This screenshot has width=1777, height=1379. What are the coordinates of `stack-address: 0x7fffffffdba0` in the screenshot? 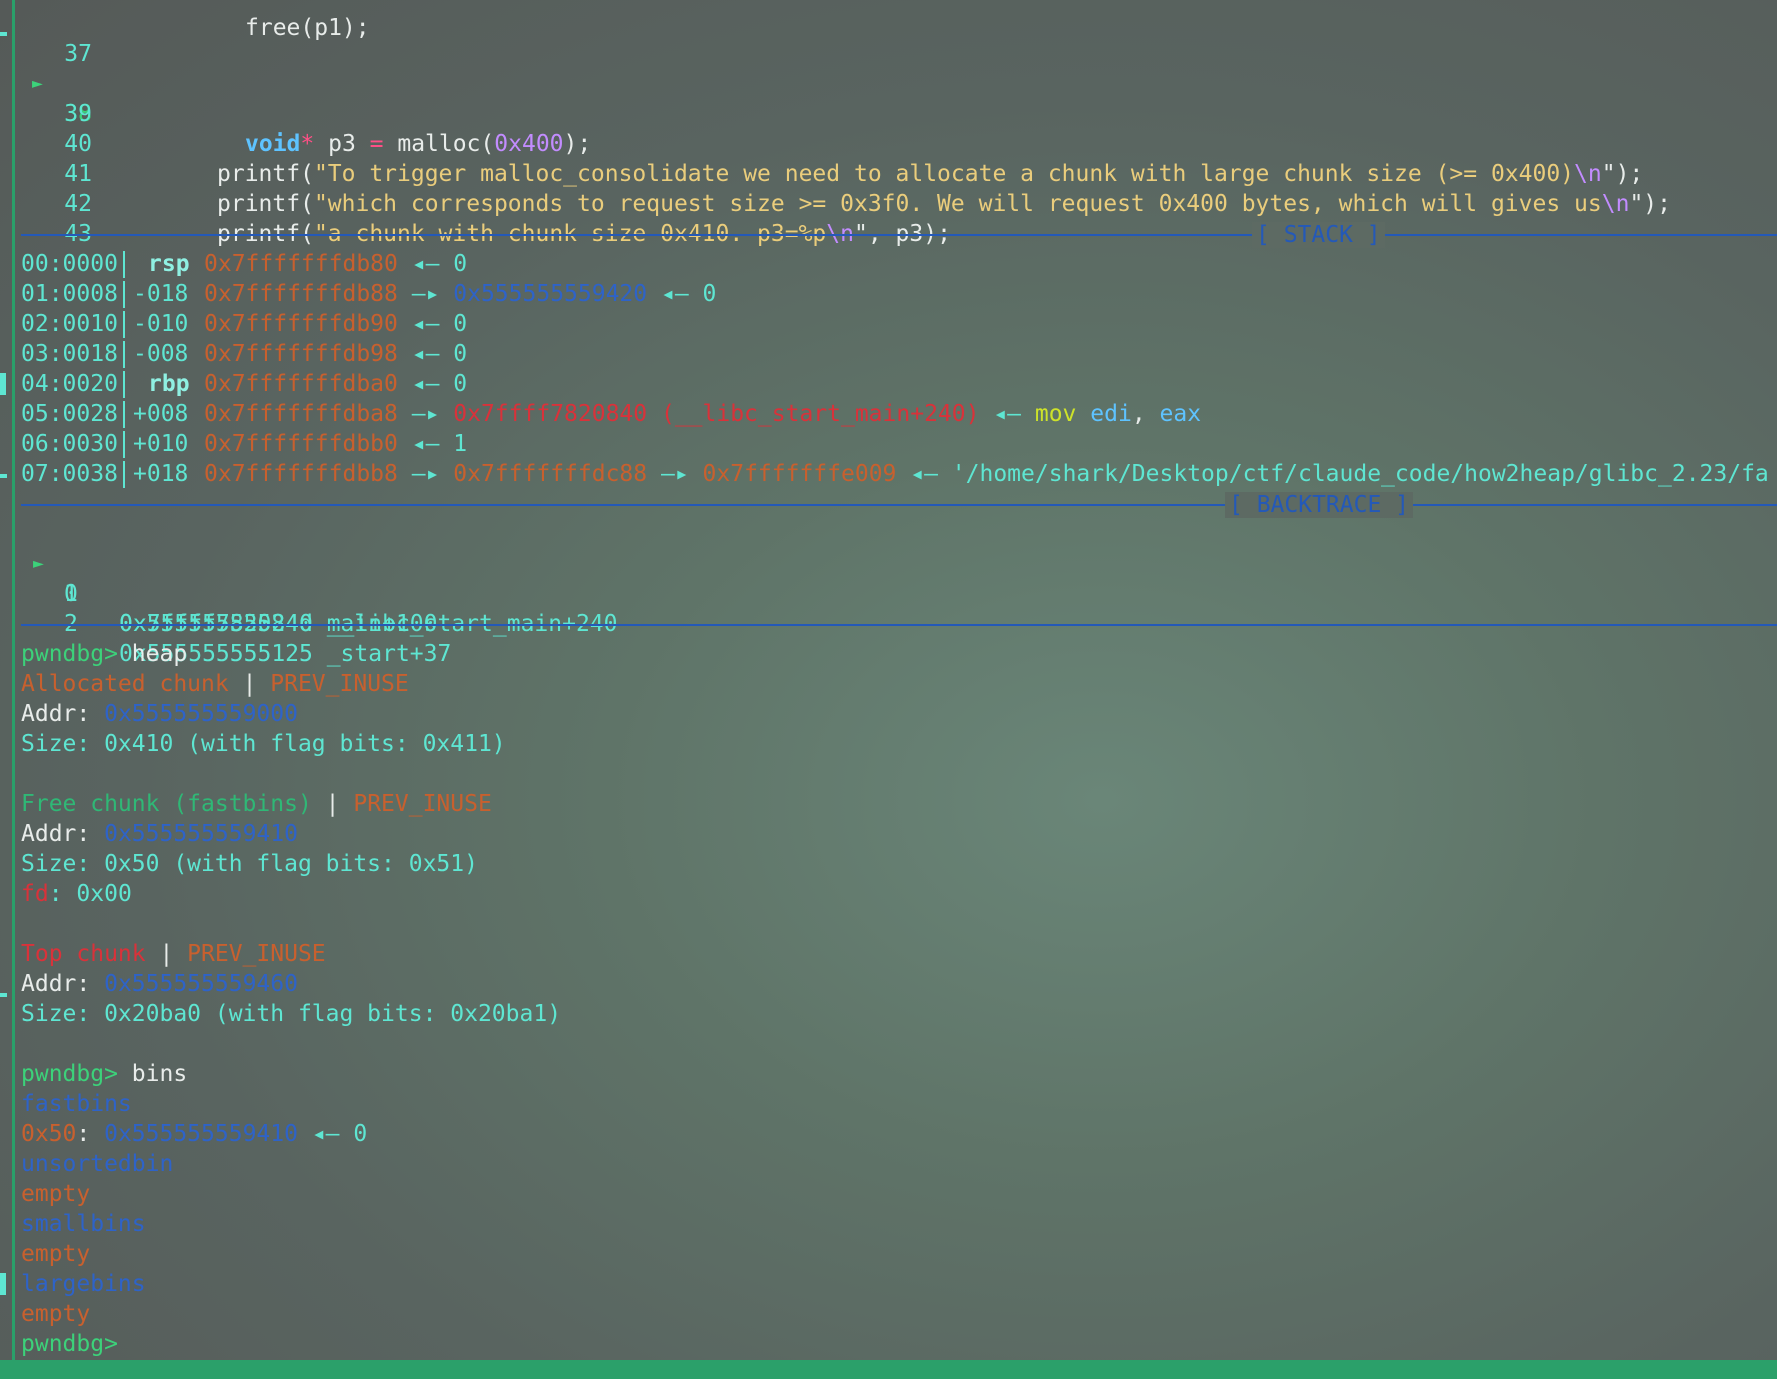 It's located at (301, 384).